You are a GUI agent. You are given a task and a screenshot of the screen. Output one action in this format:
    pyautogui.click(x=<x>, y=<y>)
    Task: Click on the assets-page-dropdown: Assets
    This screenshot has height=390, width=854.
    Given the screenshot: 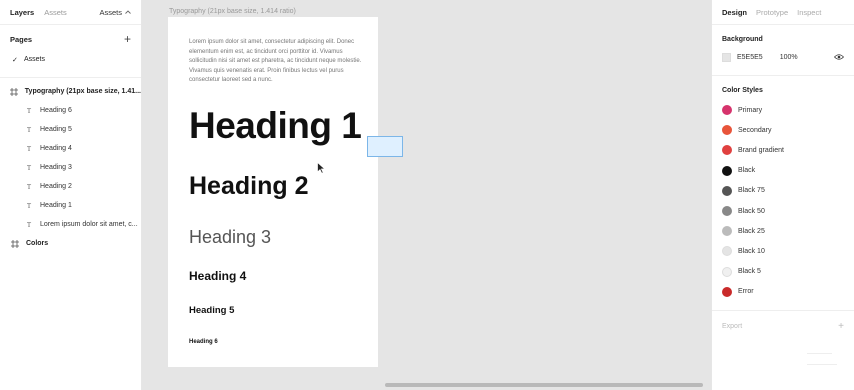 What is the action you would take?
    pyautogui.click(x=115, y=12)
    